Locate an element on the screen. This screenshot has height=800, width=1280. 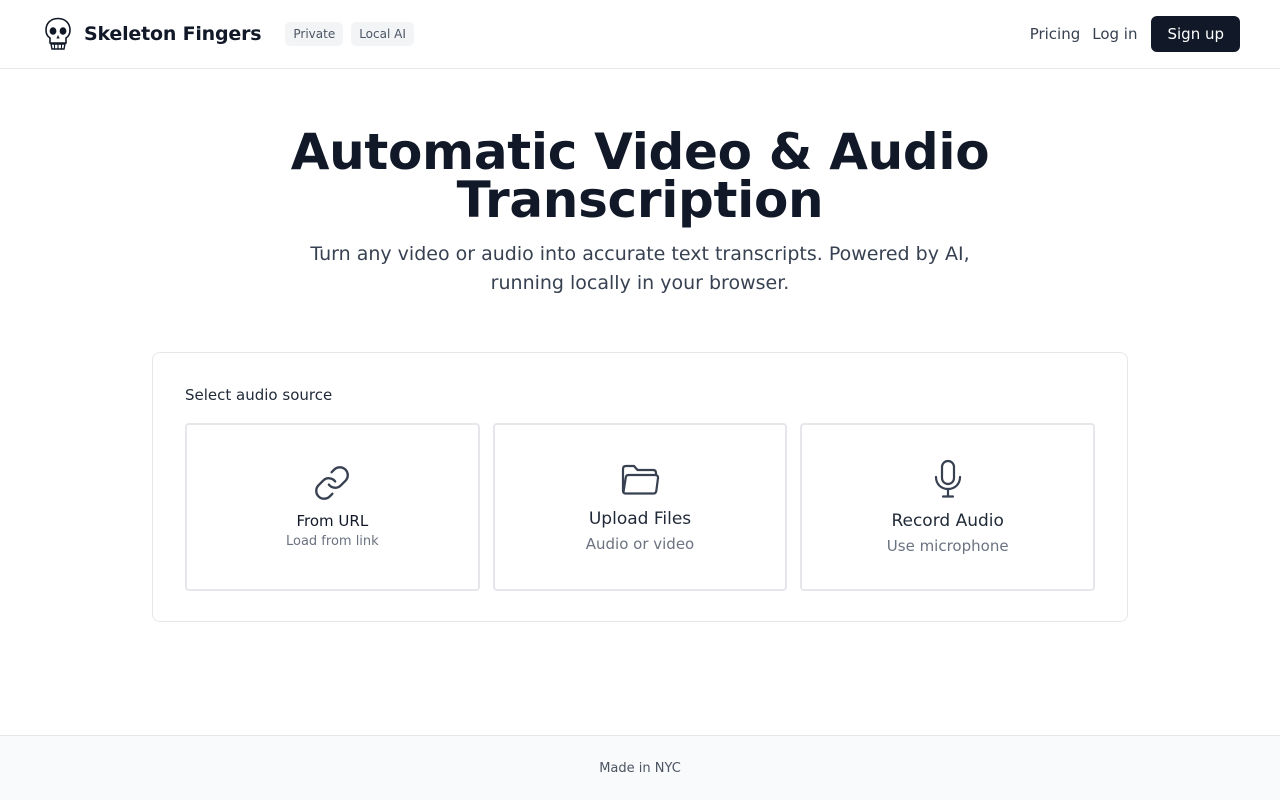
skull-icon is located at coordinates (58, 33).